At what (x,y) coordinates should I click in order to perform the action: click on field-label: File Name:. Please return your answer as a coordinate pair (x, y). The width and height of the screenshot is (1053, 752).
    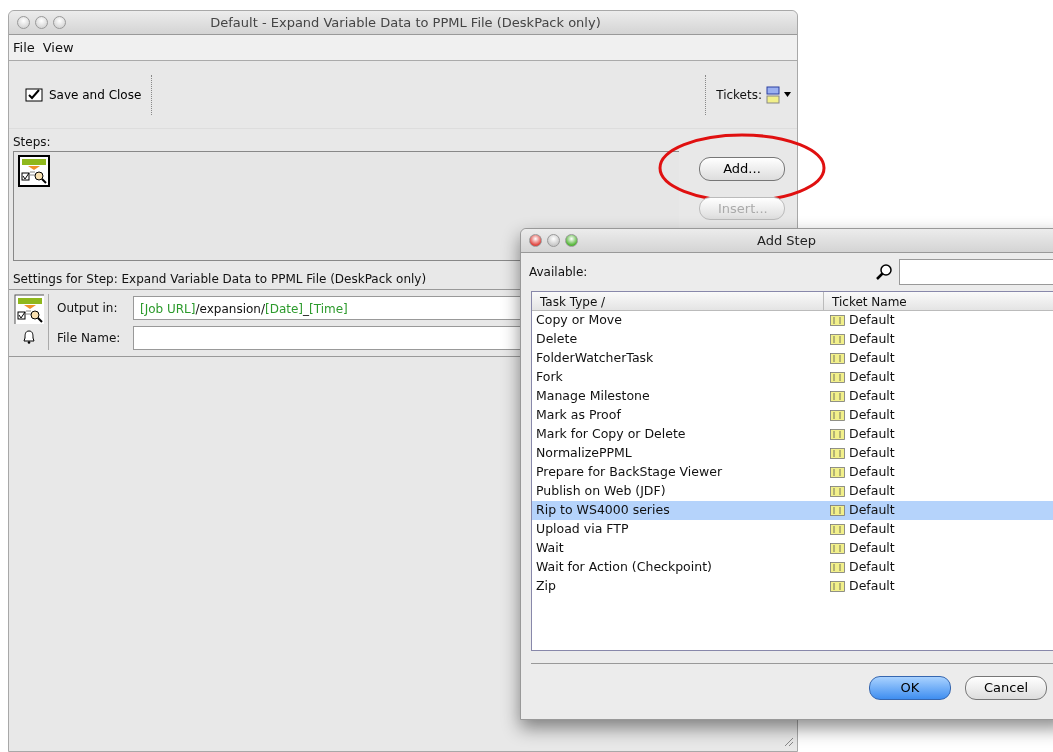
    Looking at the image, I should click on (89, 338).